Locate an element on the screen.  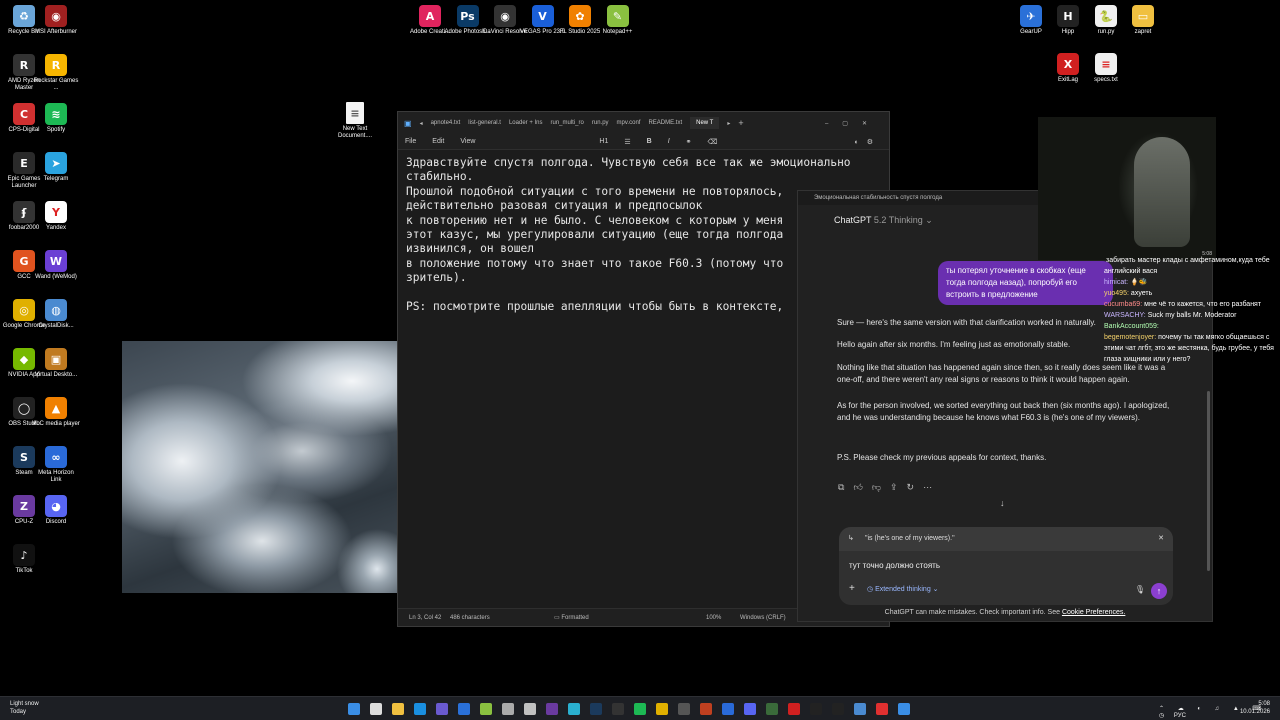
notepad-tab: run_multi_ro is located at coordinates (567, 123).